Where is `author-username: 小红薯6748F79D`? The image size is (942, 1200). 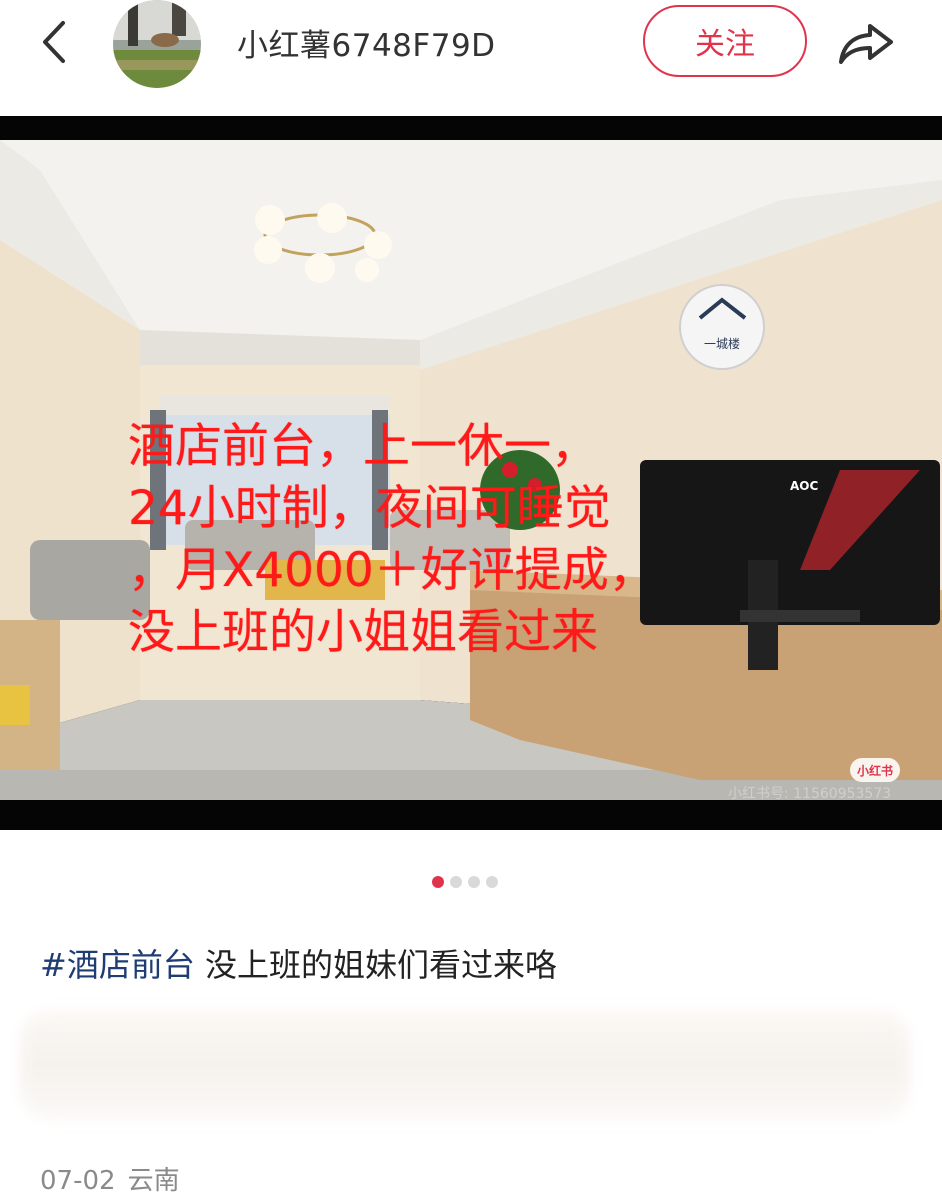 author-username: 小红薯6748F79D is located at coordinates (366, 42).